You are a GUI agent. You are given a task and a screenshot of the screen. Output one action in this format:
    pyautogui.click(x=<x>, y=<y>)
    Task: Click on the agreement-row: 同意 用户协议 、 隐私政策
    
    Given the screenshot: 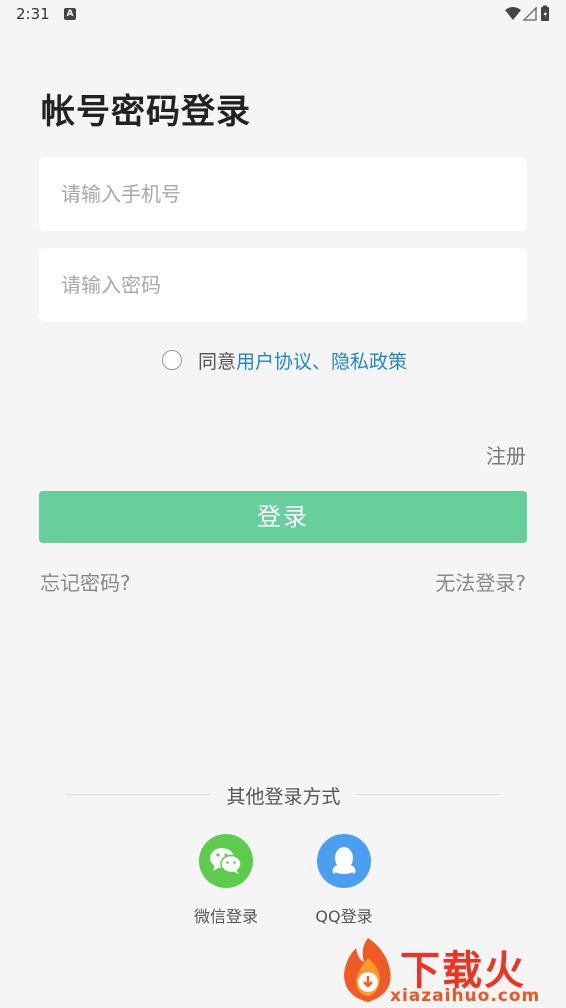 What is the action you would take?
    pyautogui.click(x=284, y=360)
    